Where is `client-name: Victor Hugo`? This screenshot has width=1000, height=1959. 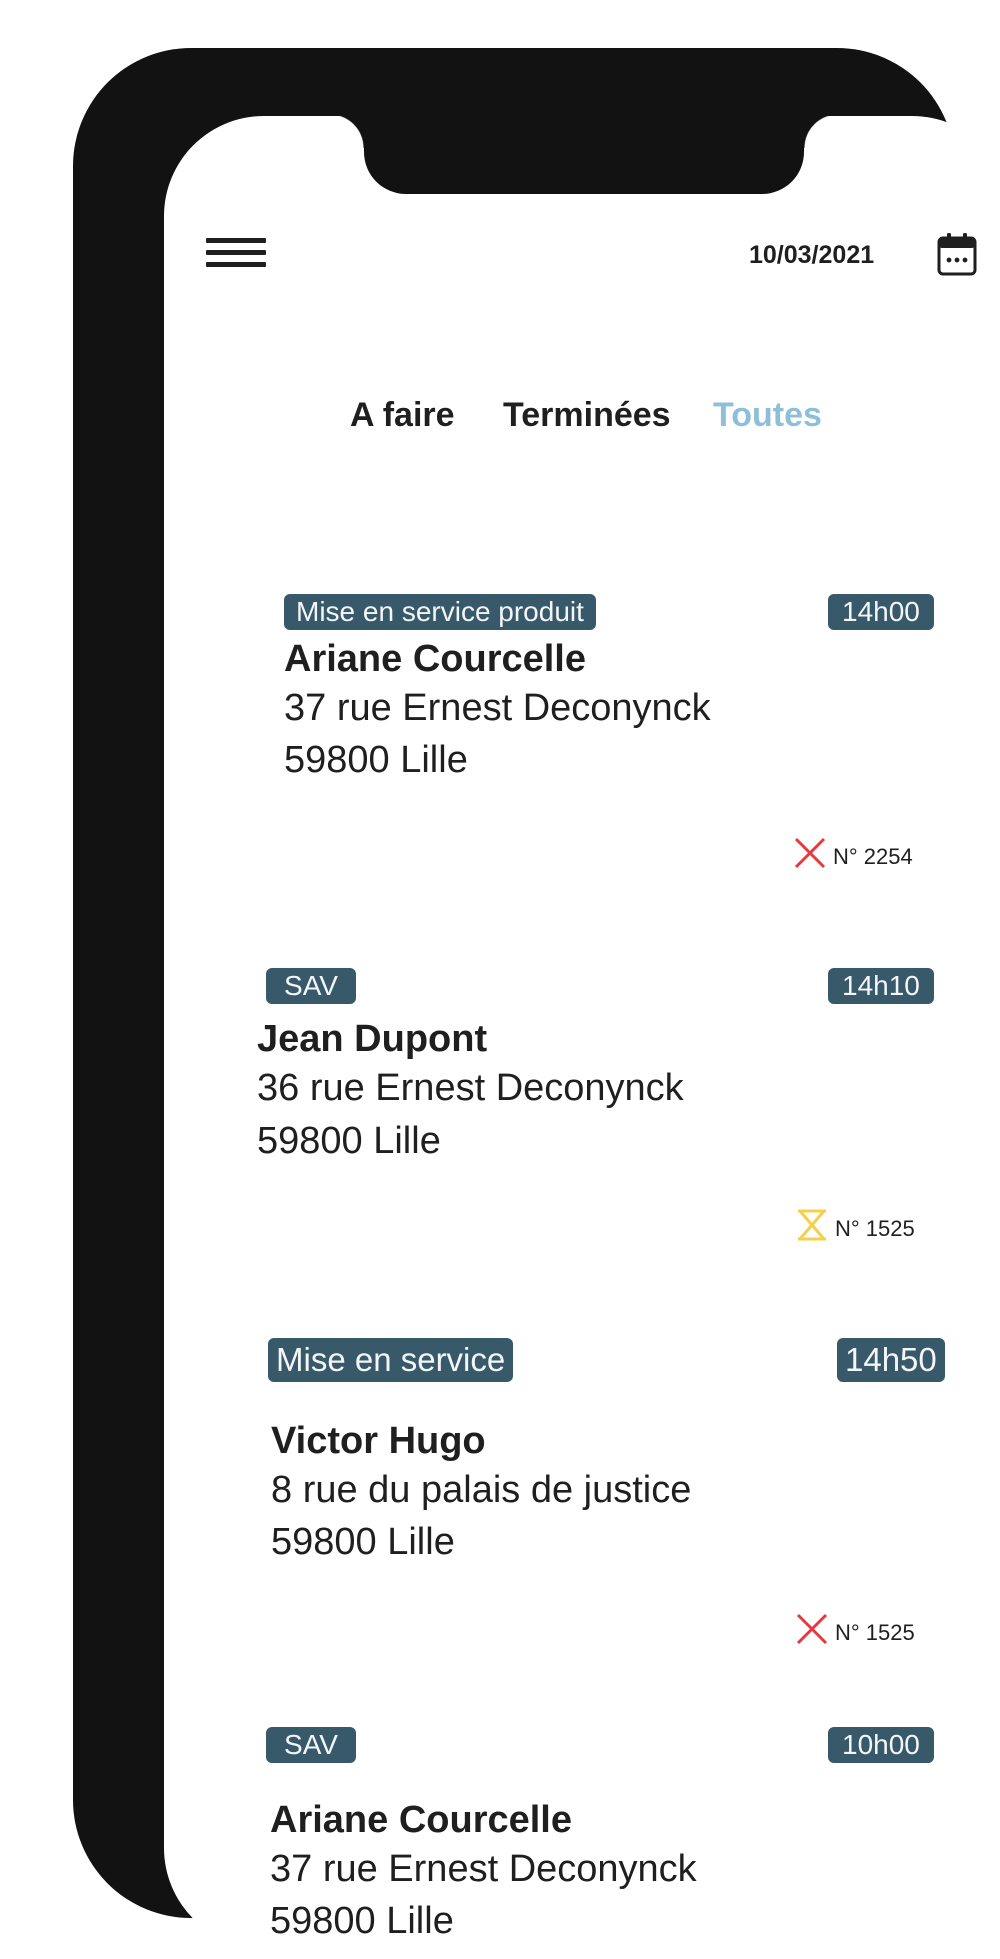
client-name: Victor Hugo is located at coordinates (378, 1441).